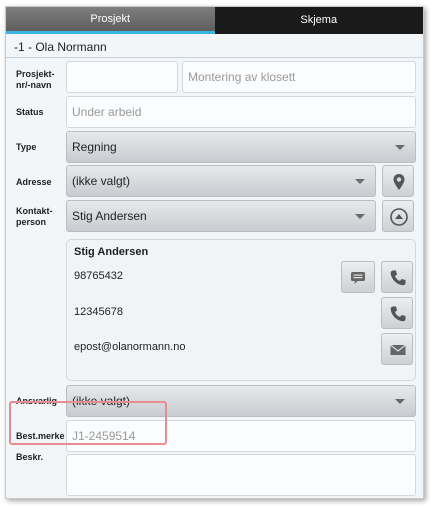 The width and height of the screenshot is (430, 506). Describe the element at coordinates (88, 423) in the screenshot. I see `highlight-box` at that location.